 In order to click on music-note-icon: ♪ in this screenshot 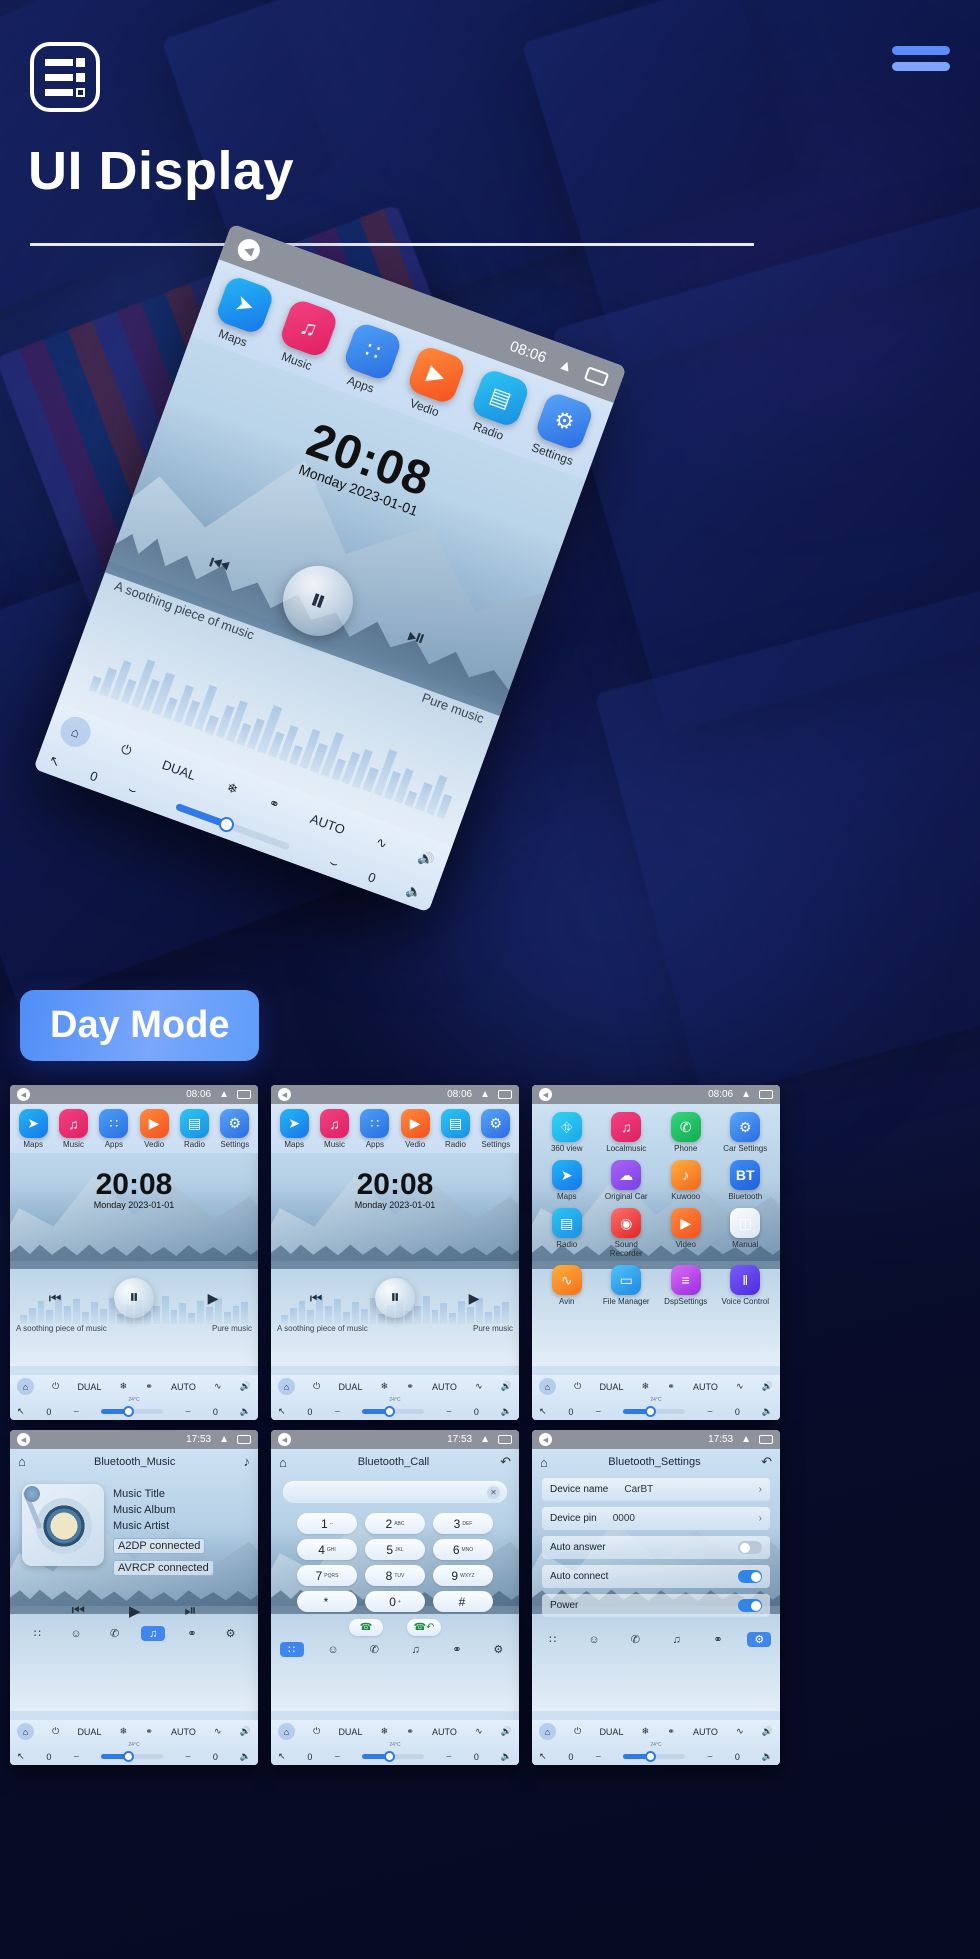, I will do `click(247, 1461)`.